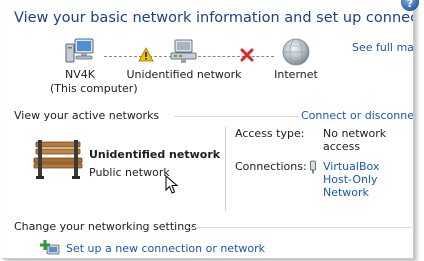  What do you see at coordinates (94, 88) in the screenshot?
I see `node-sublabel: (This computer)` at bounding box center [94, 88].